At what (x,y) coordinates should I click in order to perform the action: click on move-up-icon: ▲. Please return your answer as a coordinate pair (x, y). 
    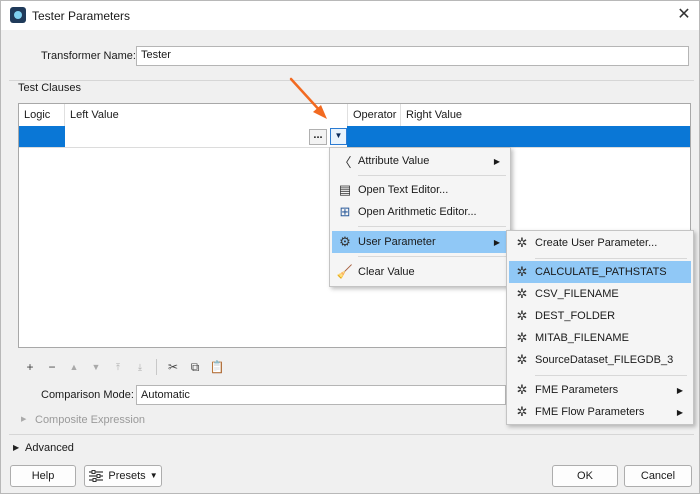
    Looking at the image, I should click on (74, 367).